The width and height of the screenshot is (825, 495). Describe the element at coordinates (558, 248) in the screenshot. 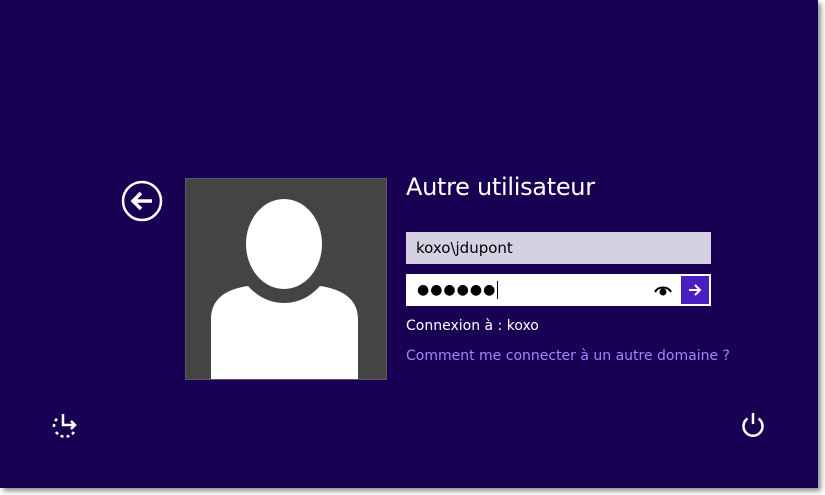

I see `username-field: koxo\jdupont` at that location.